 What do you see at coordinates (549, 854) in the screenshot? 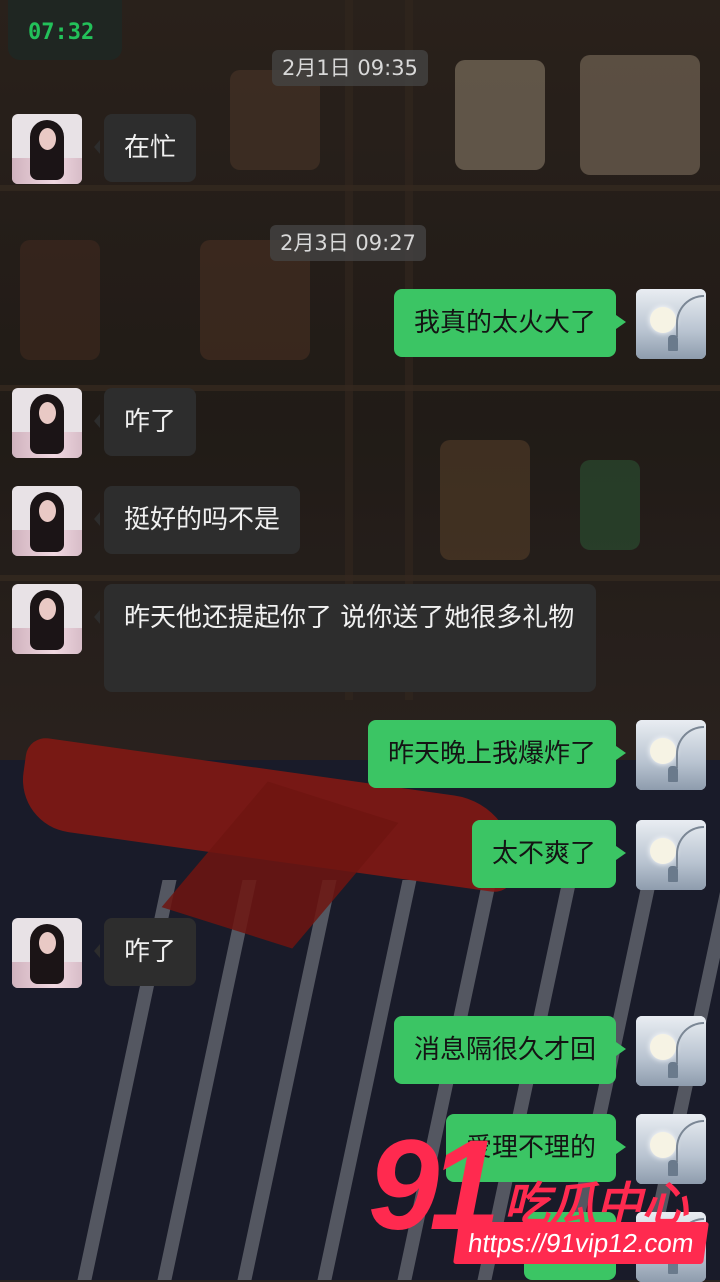
I see `message-bubble-outgoing: 太不爽了` at bounding box center [549, 854].